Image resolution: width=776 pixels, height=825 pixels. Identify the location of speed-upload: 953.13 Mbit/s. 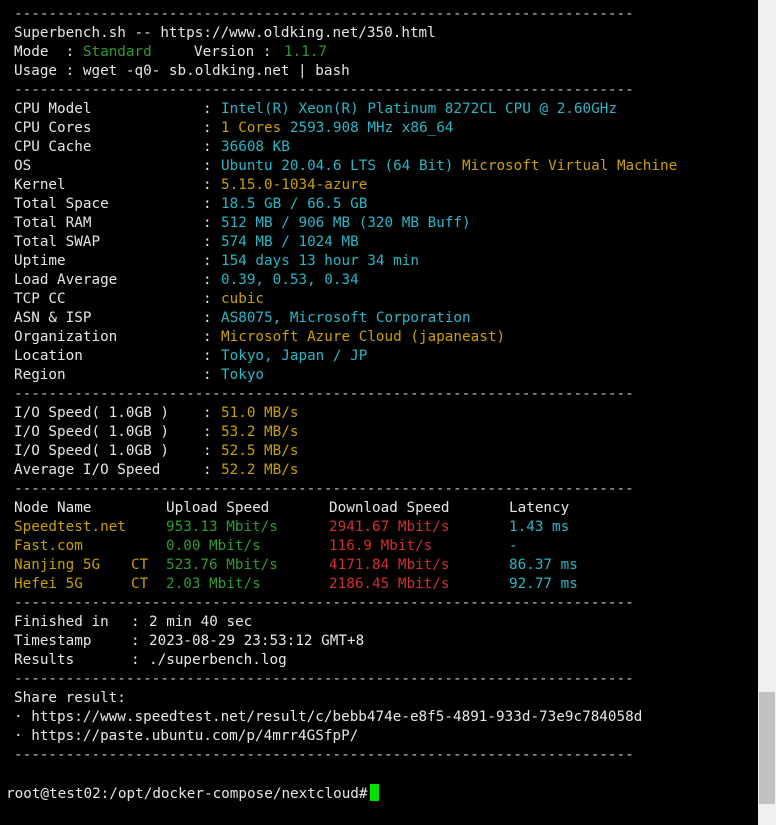
(222, 527).